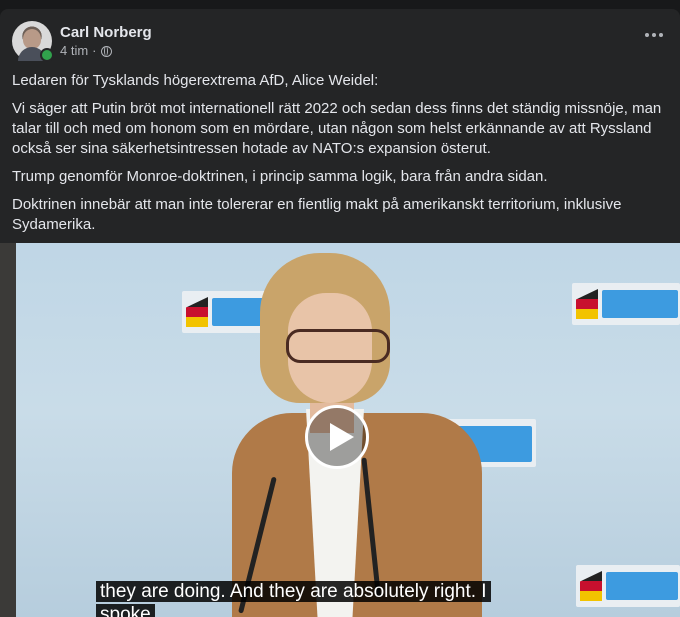 The image size is (680, 617). What do you see at coordinates (338, 346) in the screenshot?
I see `glasses` at bounding box center [338, 346].